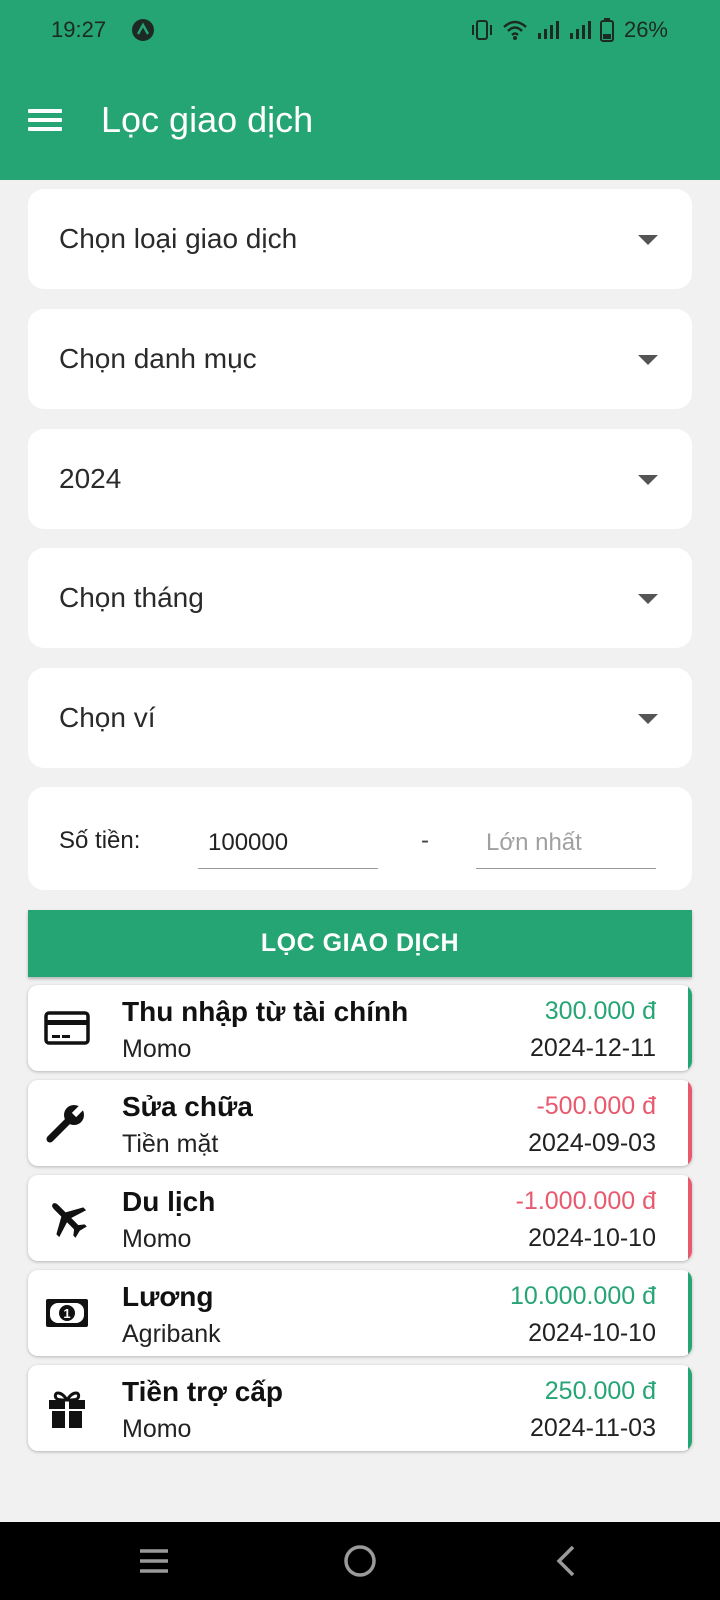 The width and height of the screenshot is (720, 1600). Describe the element at coordinates (169, 1201) in the screenshot. I see `transaction-name: Du lịch` at that location.